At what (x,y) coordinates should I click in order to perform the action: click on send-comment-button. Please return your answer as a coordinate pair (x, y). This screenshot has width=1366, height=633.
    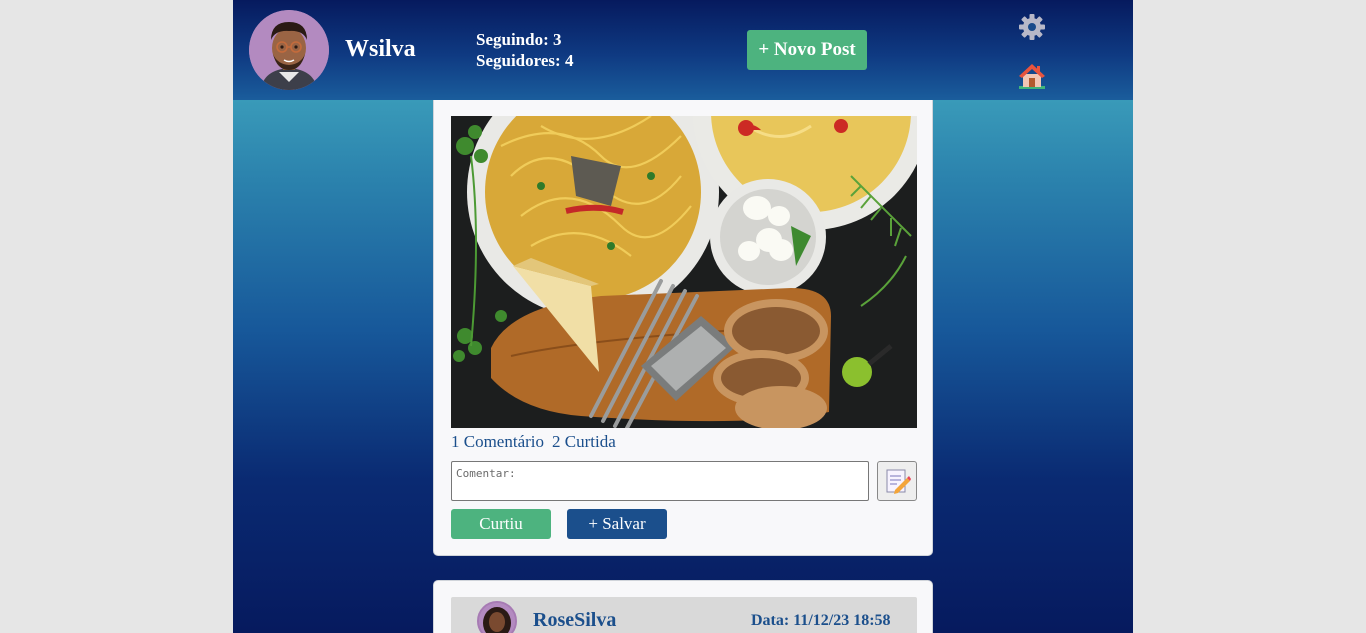
    Looking at the image, I should click on (897, 481).